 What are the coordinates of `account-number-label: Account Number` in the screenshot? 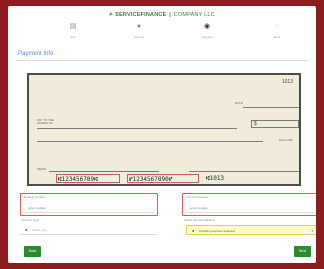 It's located at (197, 197).